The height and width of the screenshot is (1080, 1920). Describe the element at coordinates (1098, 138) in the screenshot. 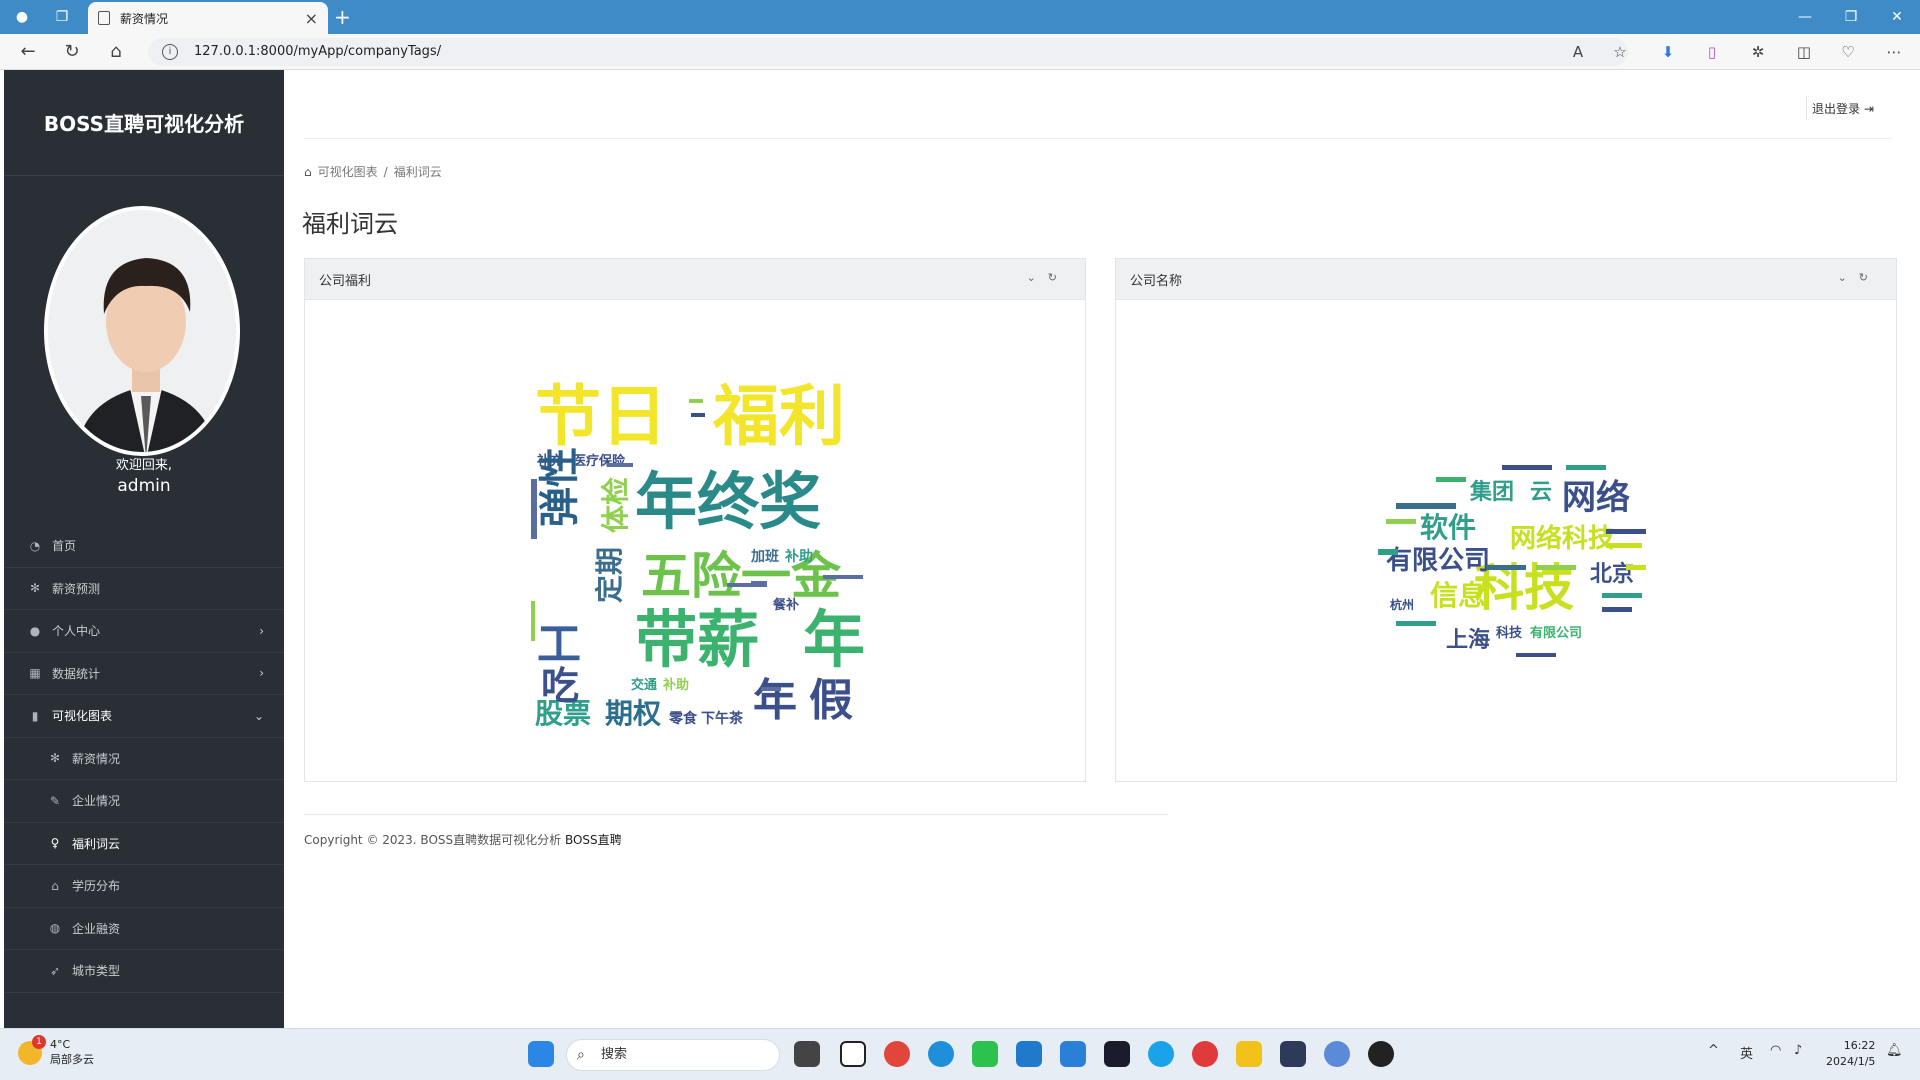

I see `header-divider-line` at that location.